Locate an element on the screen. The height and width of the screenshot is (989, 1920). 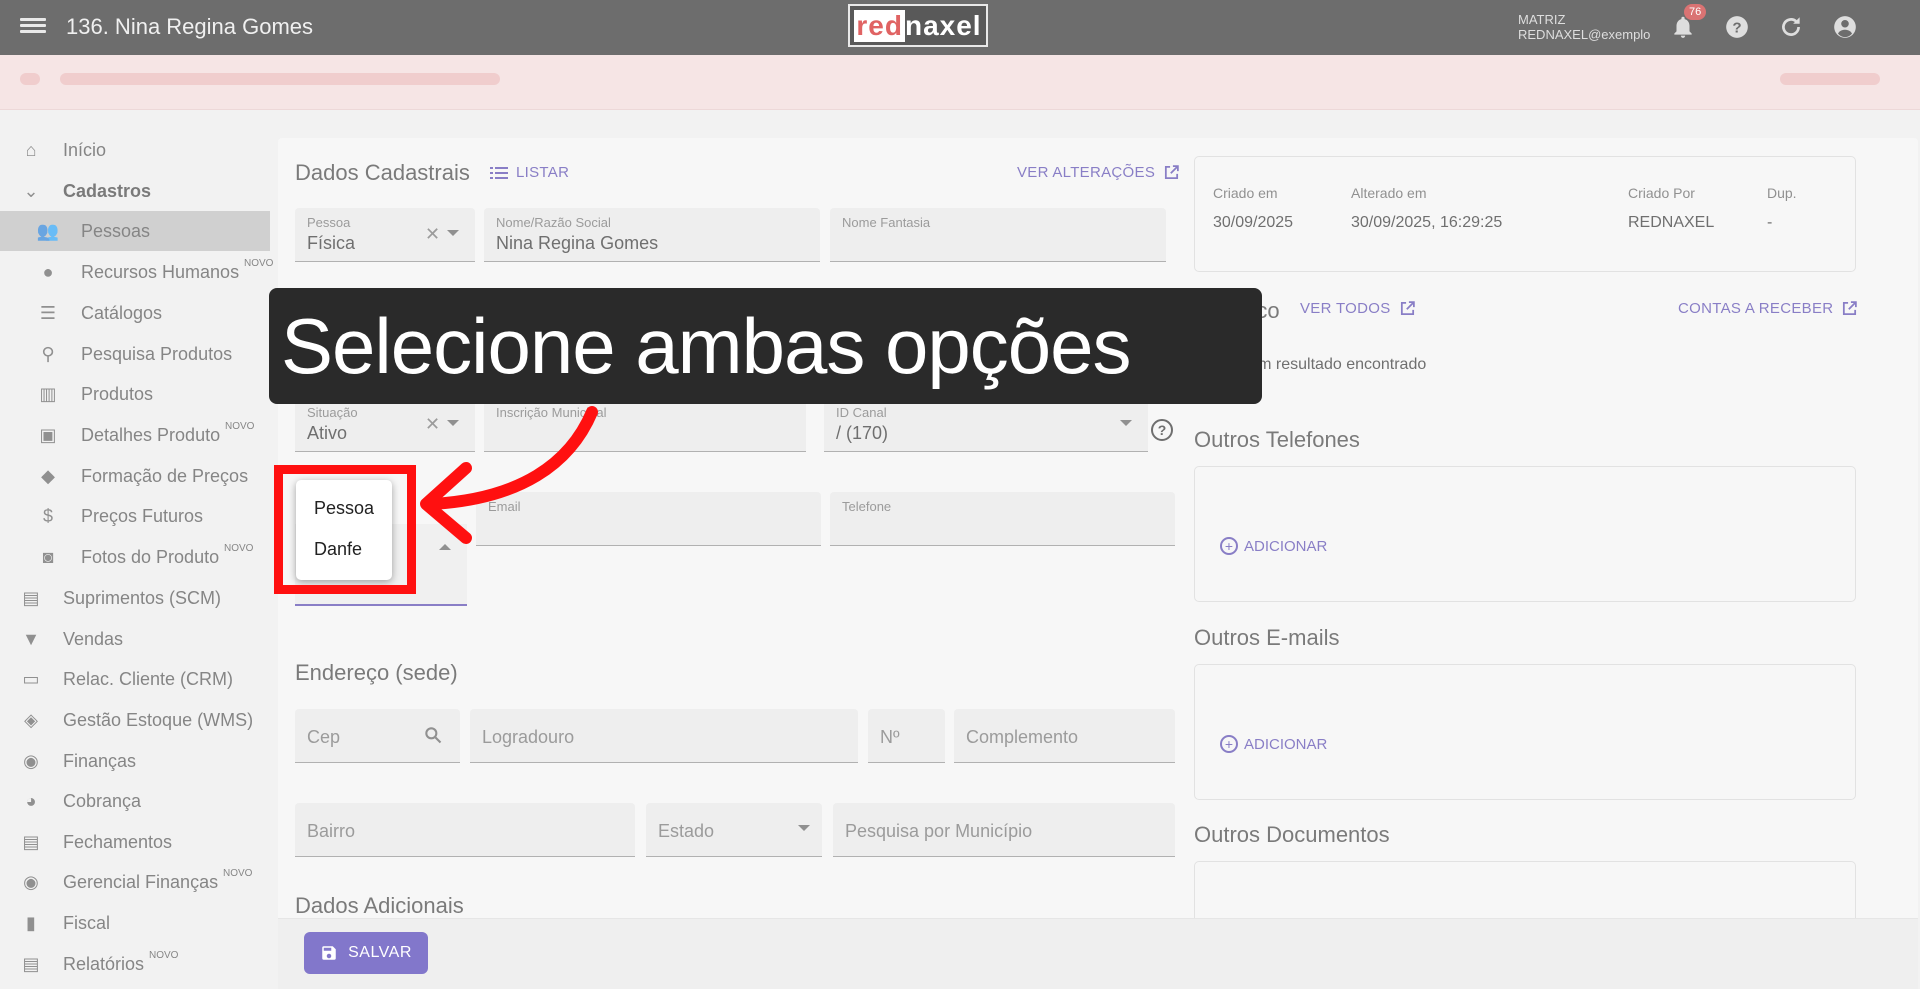
sidebar-item-forma-o-de-pre-os: ◆ Formação de Preços is located at coordinates (135, 476).